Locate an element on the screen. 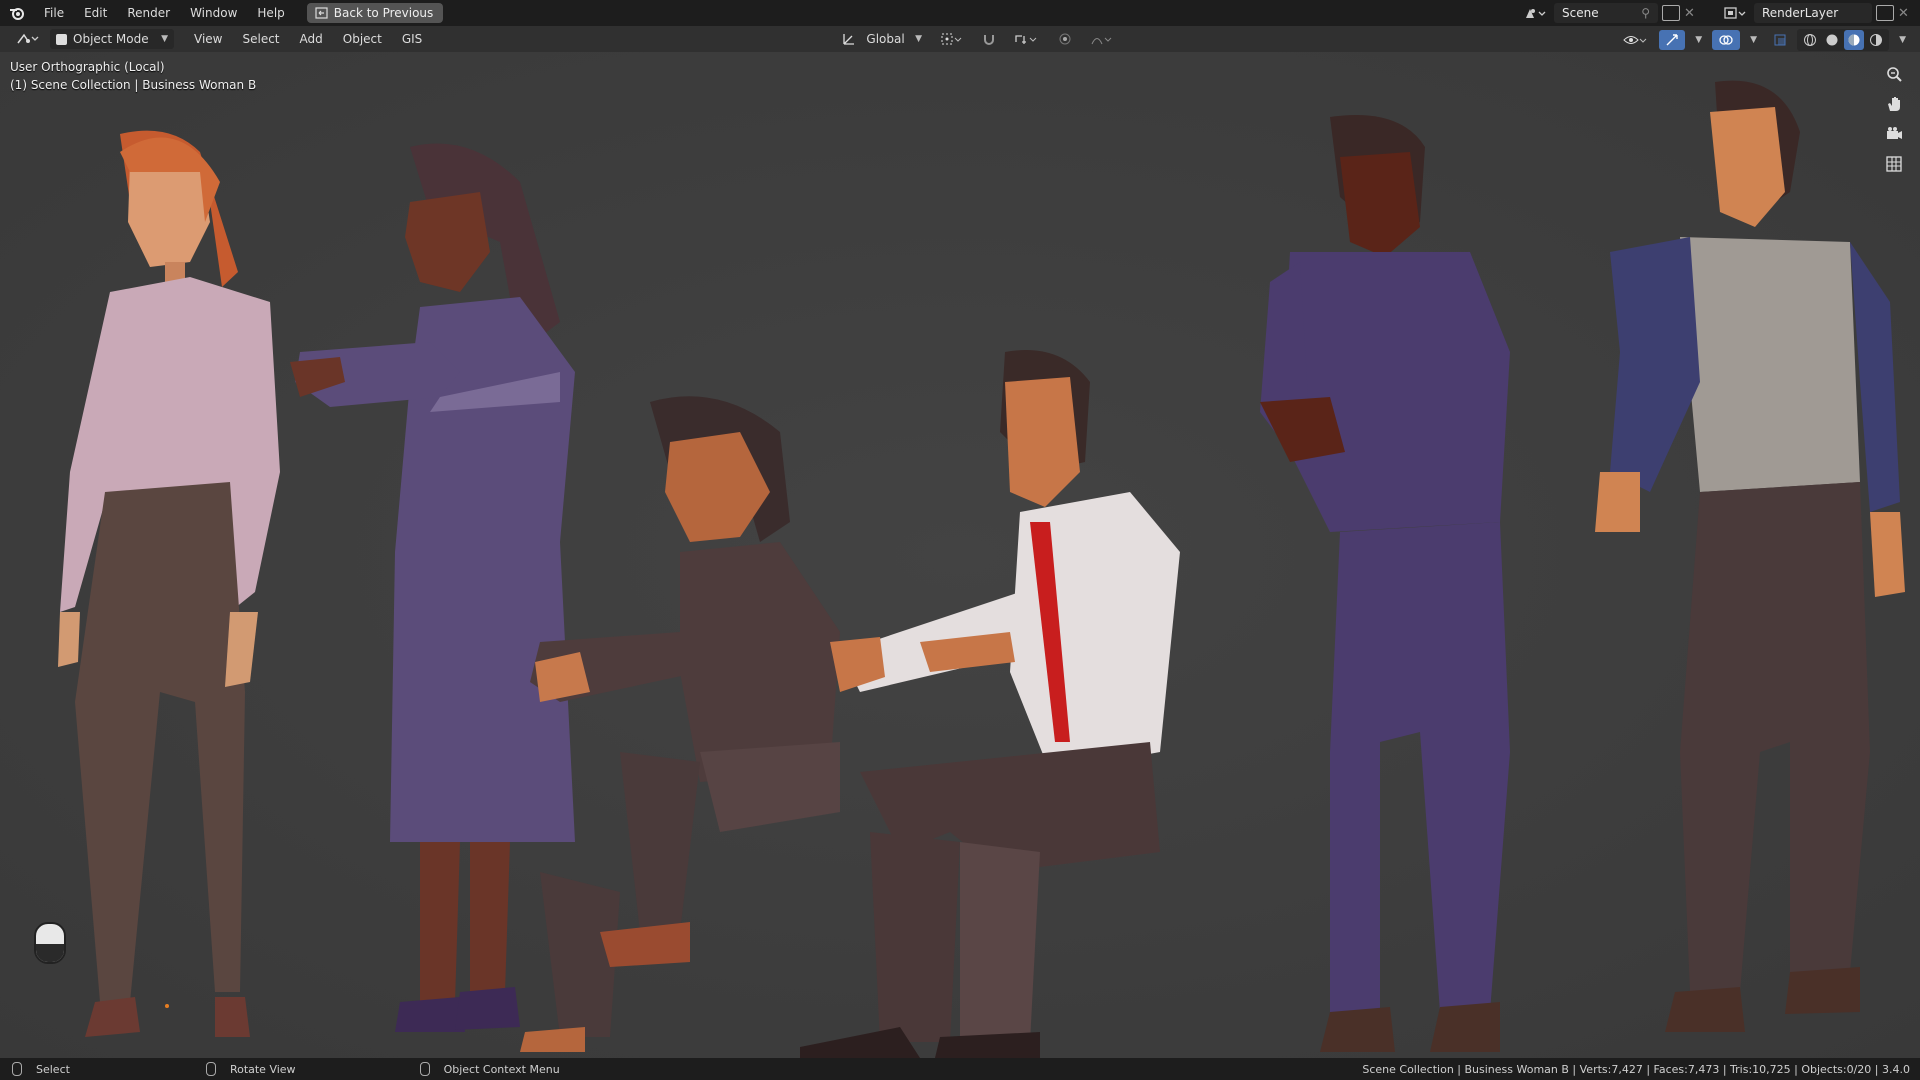  zoom-icon is located at coordinates (1894, 74).